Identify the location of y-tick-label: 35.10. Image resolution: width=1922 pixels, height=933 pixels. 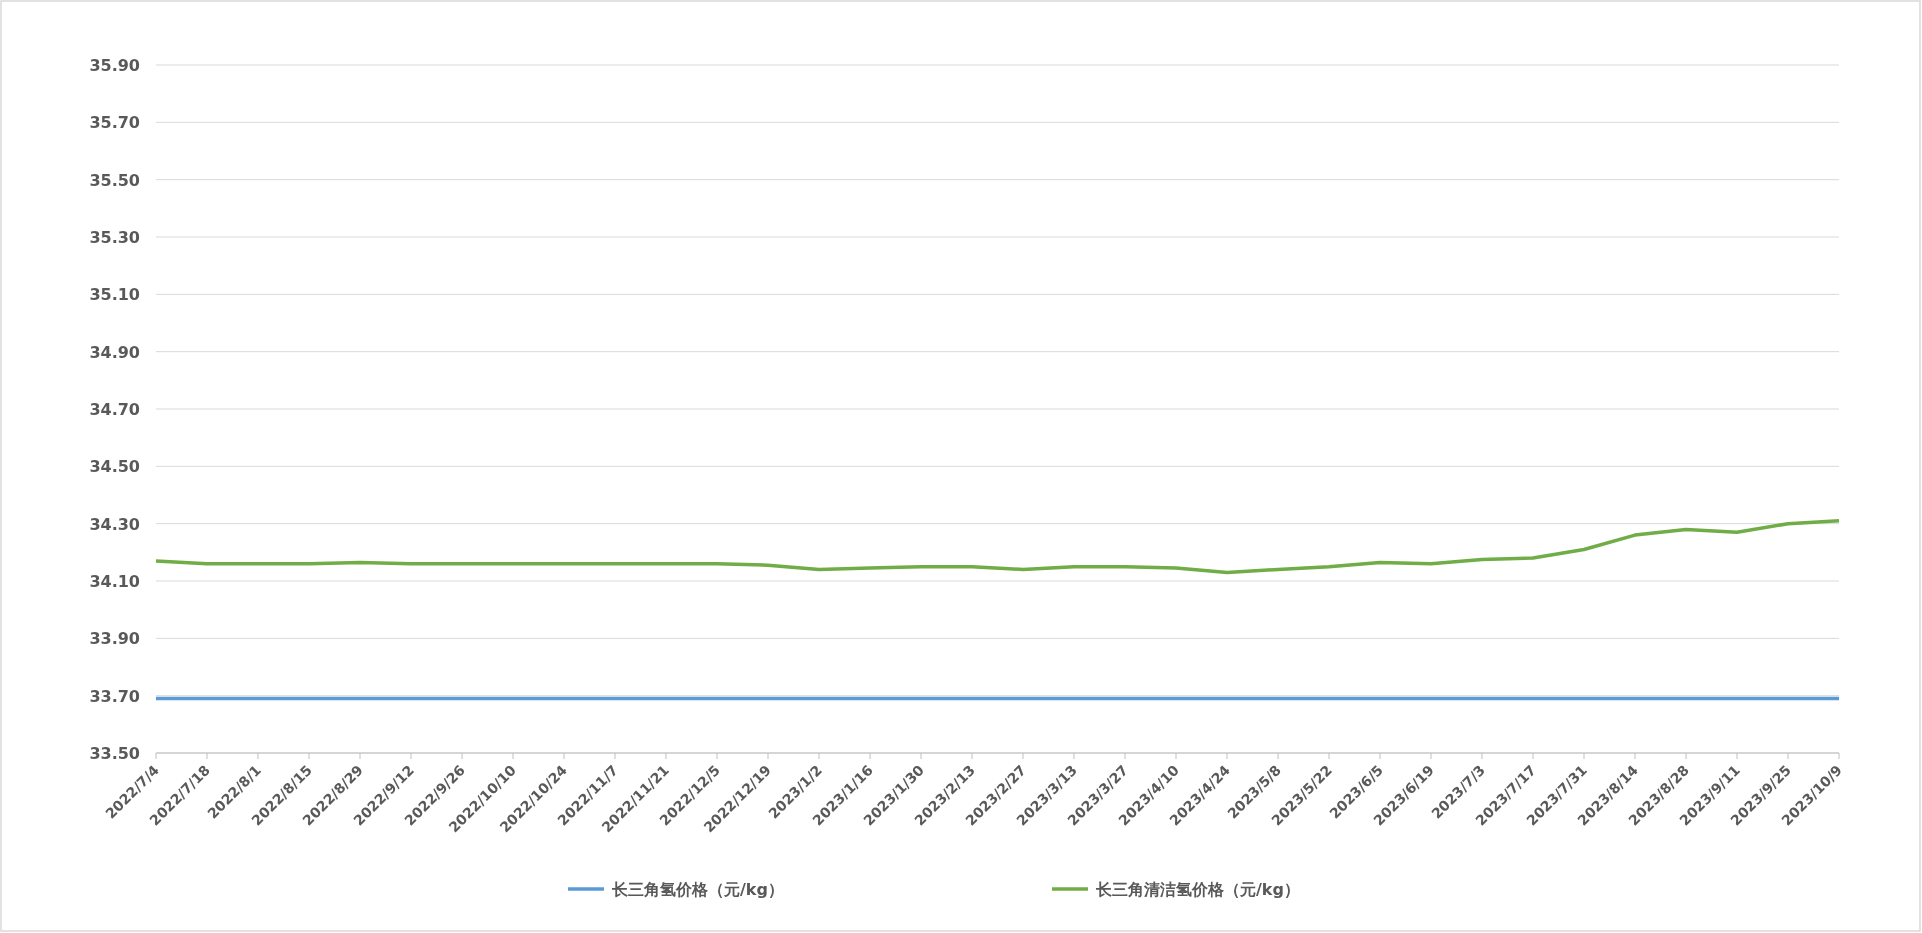
(114, 295).